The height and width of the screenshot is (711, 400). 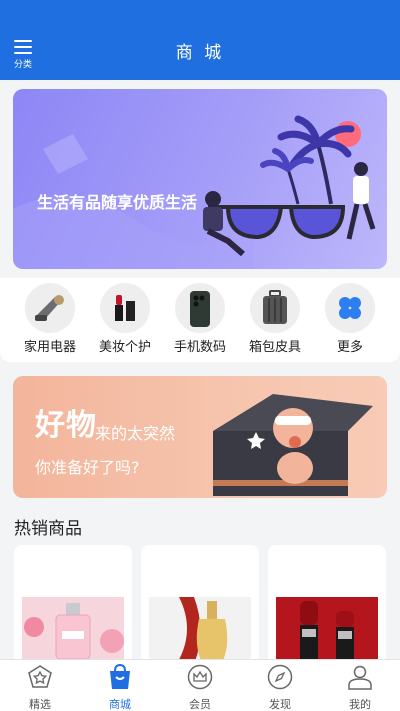 I want to click on category-more: 更多, so click(x=350, y=319).